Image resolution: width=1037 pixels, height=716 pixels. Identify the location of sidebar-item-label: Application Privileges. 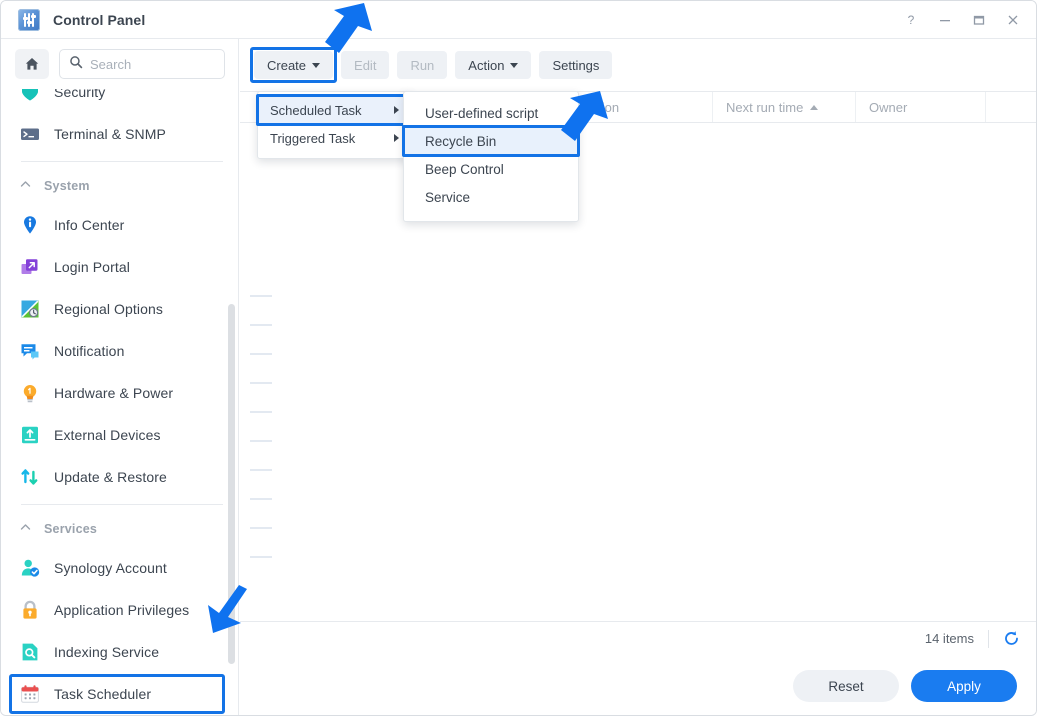
(122, 610).